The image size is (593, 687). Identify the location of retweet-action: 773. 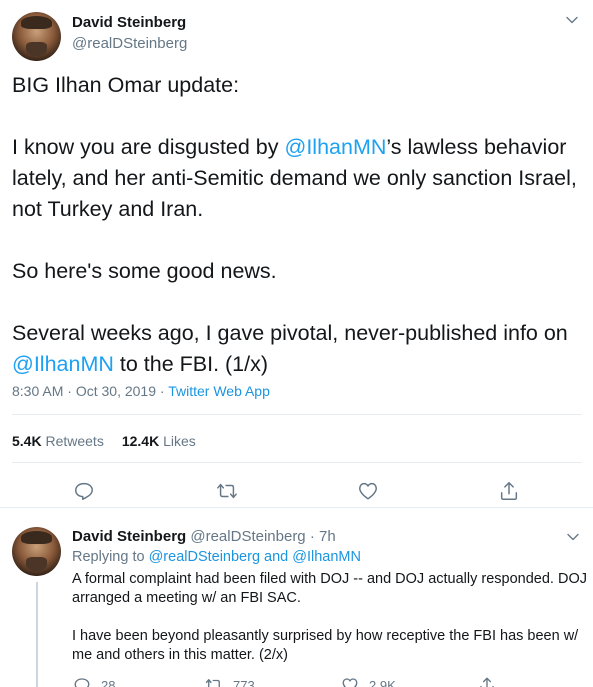
(230, 681).